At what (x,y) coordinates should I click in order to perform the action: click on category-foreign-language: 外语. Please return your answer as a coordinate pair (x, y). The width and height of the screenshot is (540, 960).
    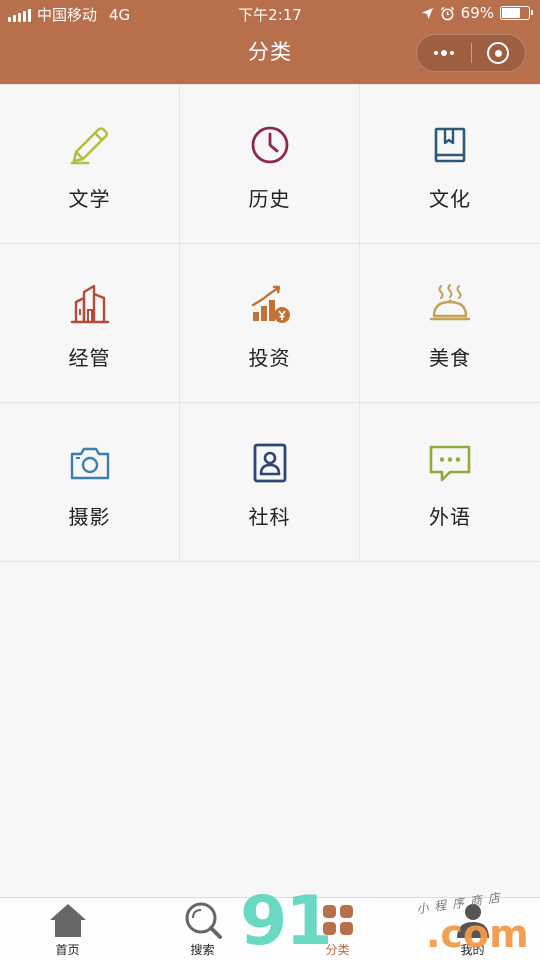
    Looking at the image, I should click on (450, 482).